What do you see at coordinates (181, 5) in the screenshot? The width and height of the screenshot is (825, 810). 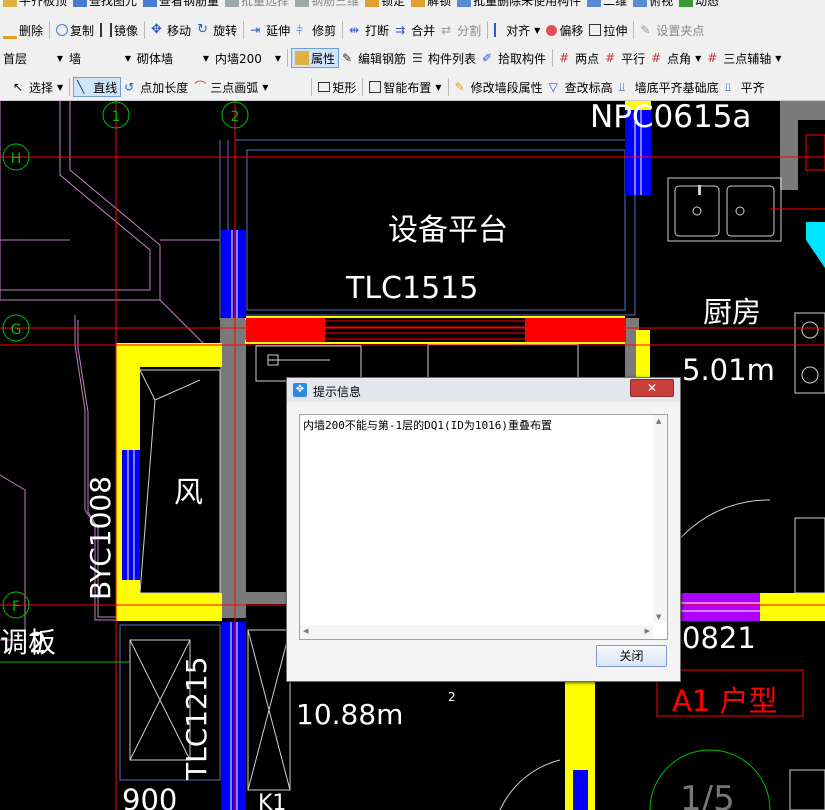 I see `view-rebar-button: 查看钢筋量` at bounding box center [181, 5].